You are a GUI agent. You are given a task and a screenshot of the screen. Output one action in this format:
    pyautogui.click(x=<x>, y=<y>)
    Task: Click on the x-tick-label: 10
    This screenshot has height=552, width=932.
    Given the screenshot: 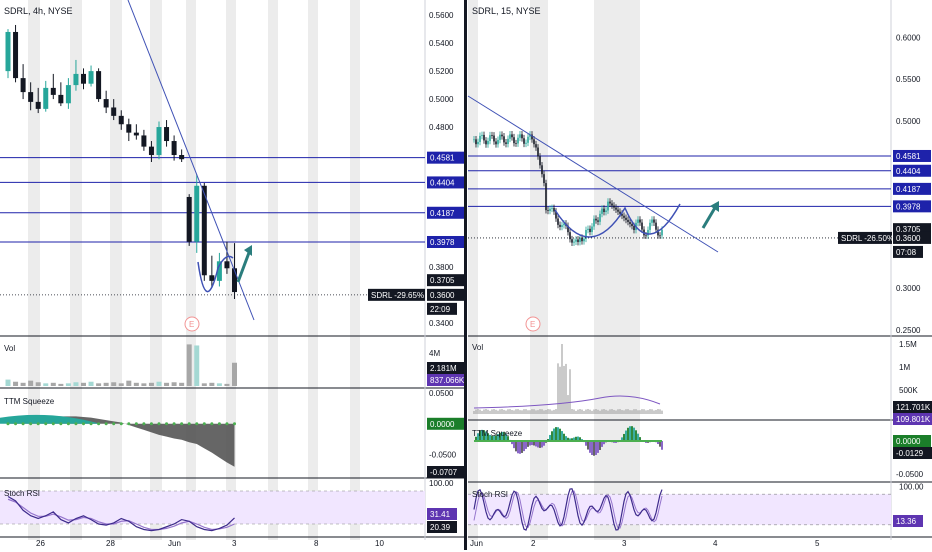 What is the action you would take?
    pyautogui.click(x=379, y=543)
    